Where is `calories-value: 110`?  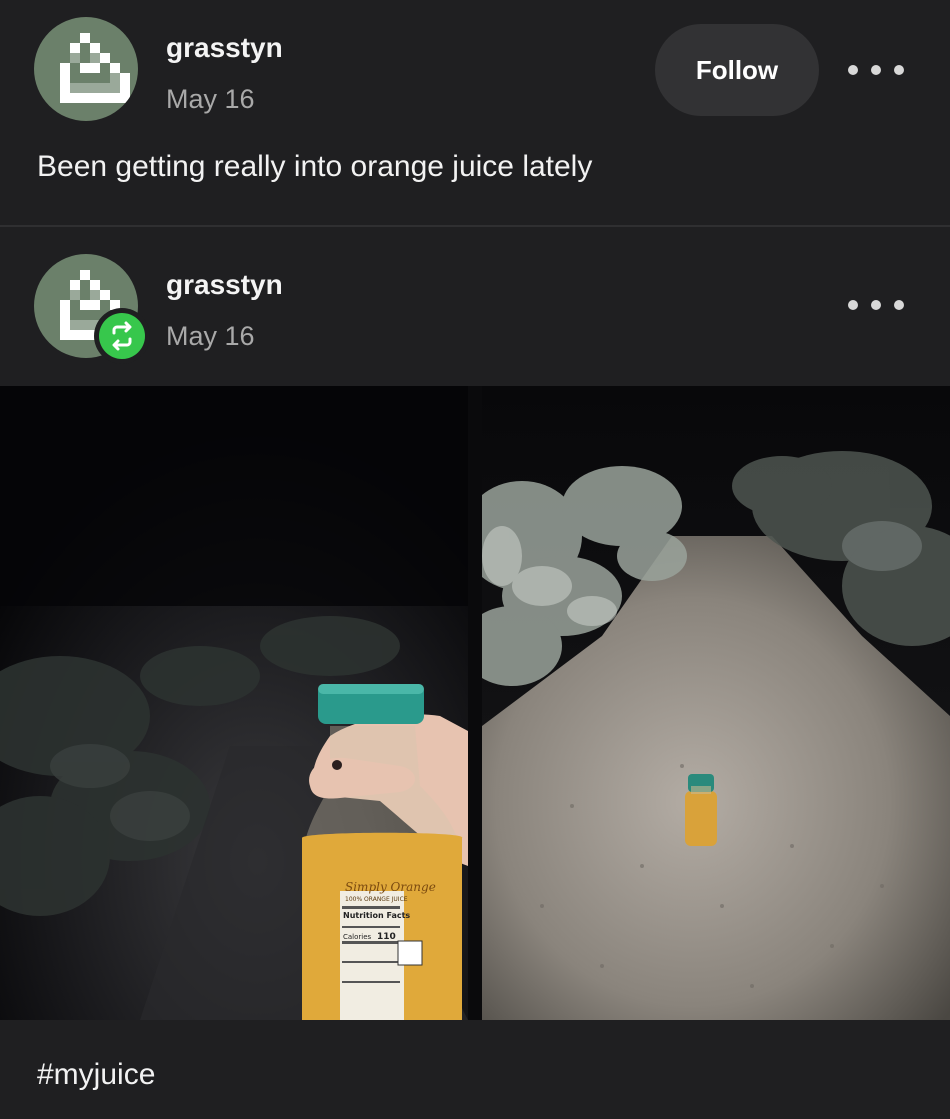 calories-value: 110 is located at coordinates (386, 937).